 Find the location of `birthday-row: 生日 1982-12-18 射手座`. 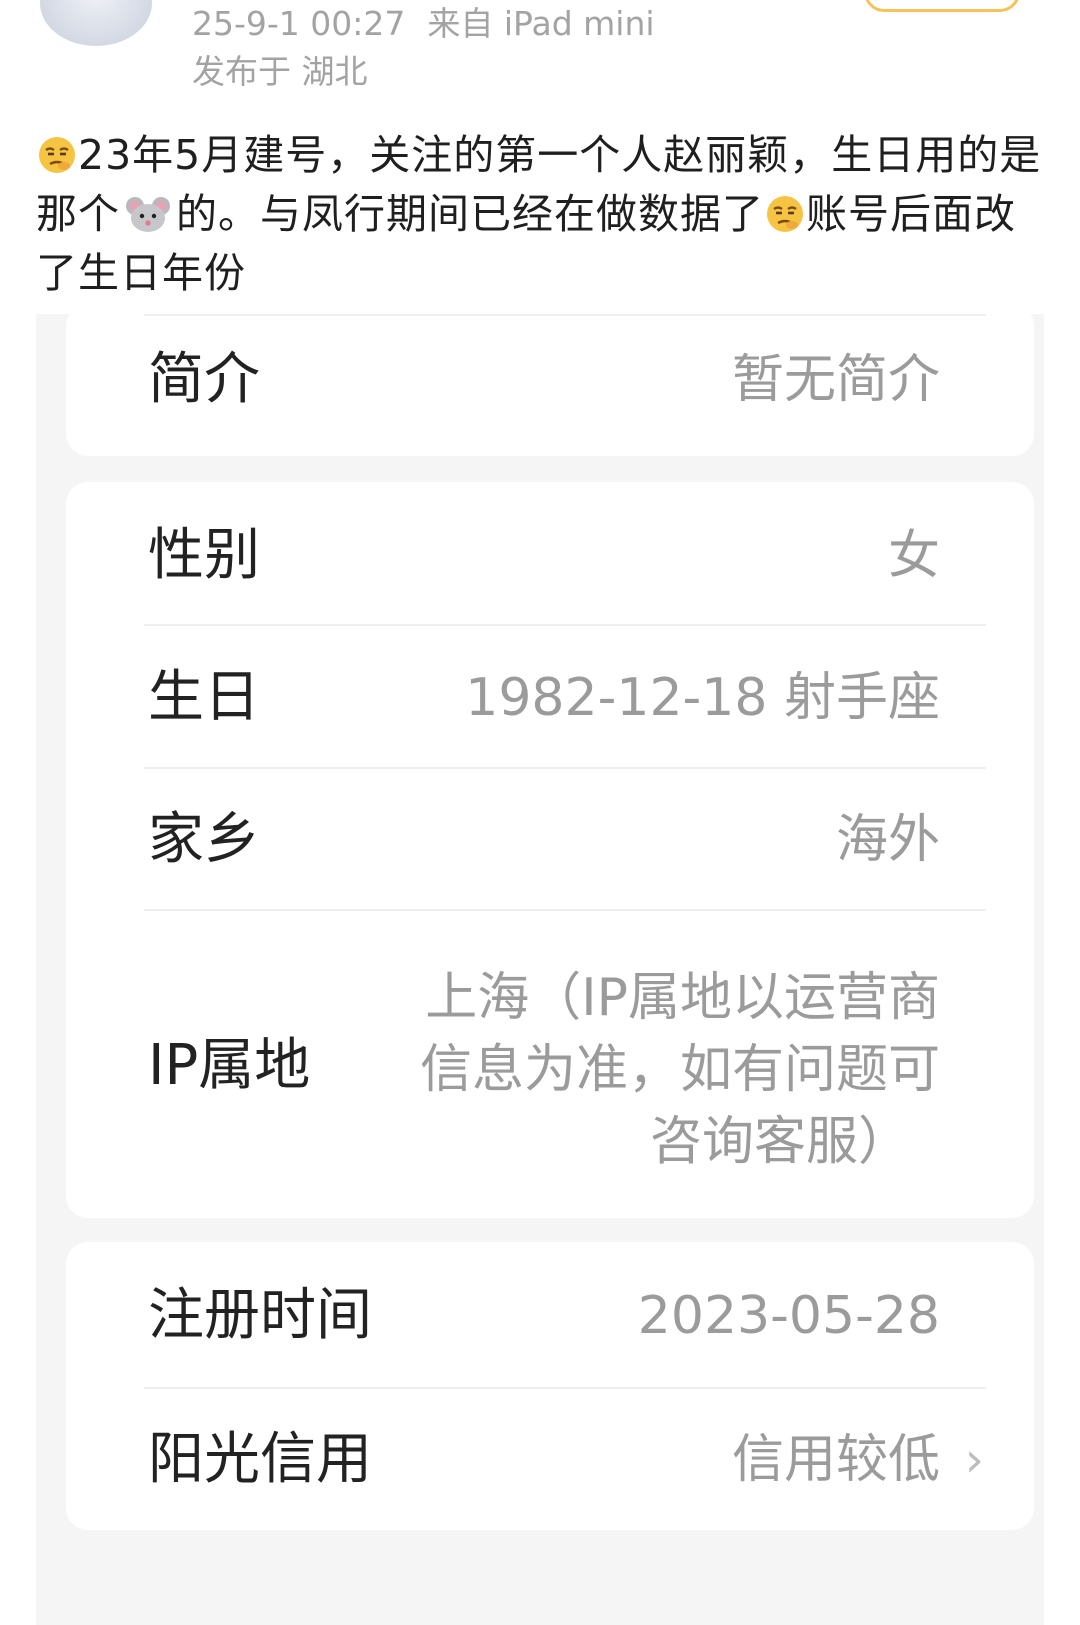

birthday-row: 生日 1982-12-18 射手座 is located at coordinates (550, 698).